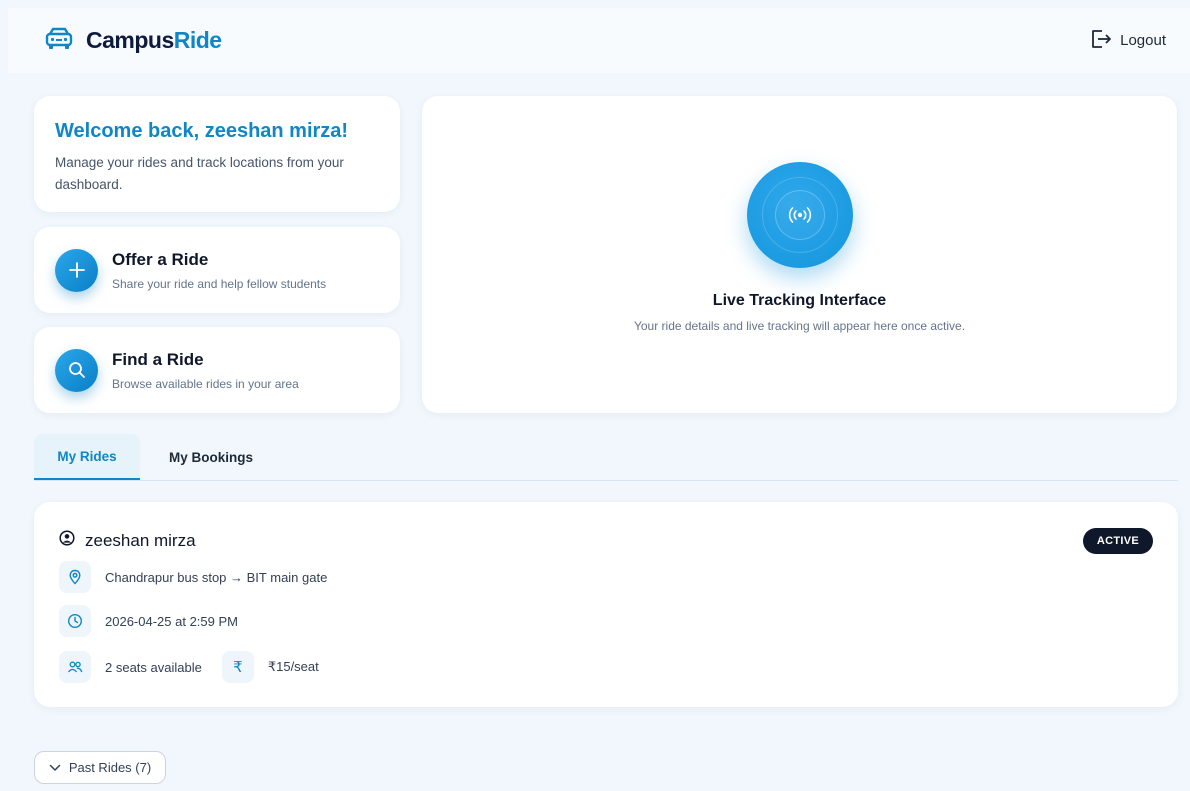  What do you see at coordinates (293, 666) in the screenshot?
I see `price-text: ₹15/seat` at bounding box center [293, 666].